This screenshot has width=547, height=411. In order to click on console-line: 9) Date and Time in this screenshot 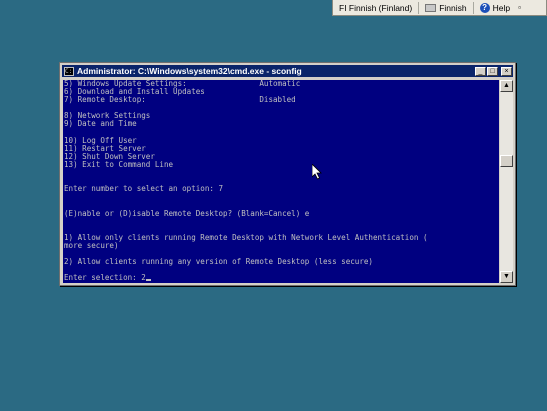, I will do `click(100, 124)`.